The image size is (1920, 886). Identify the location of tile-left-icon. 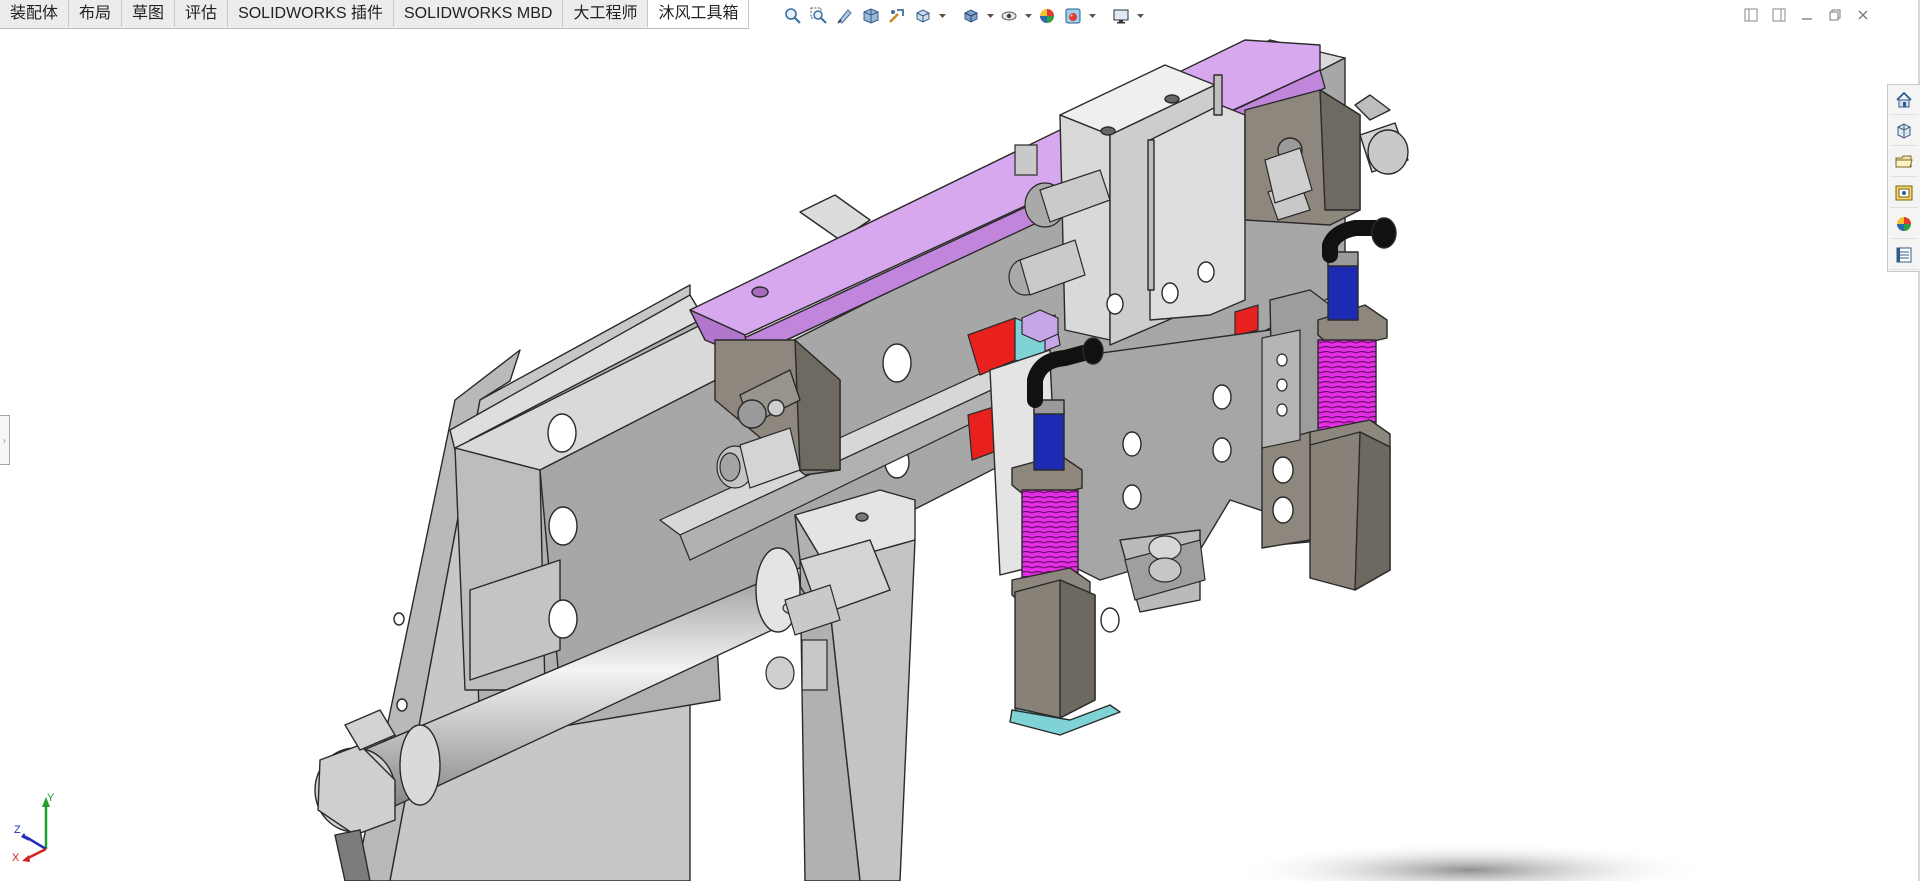
(1751, 15).